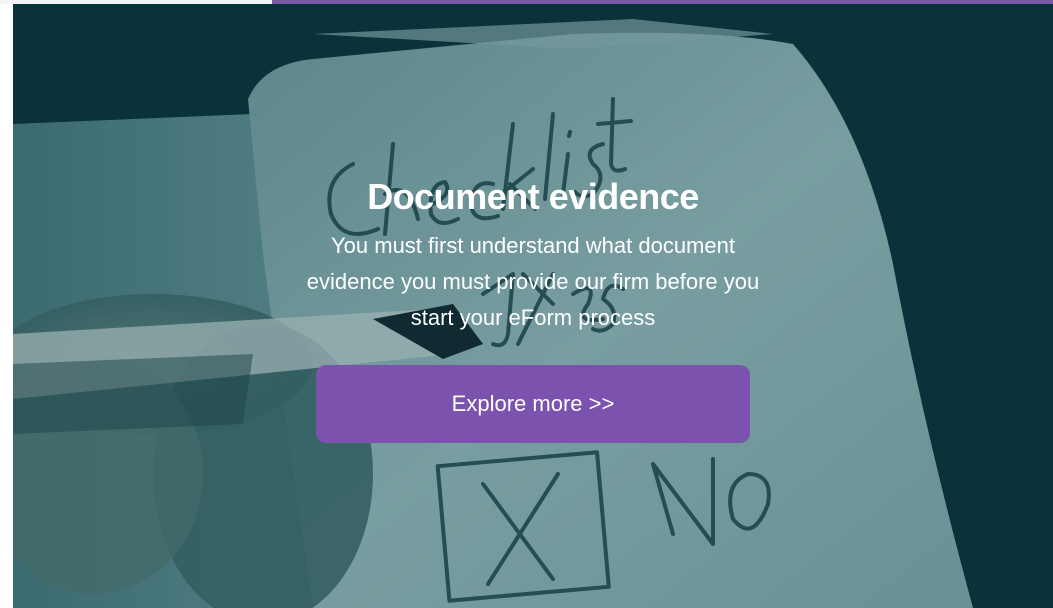 The width and height of the screenshot is (1053, 608). What do you see at coordinates (533, 404) in the screenshot?
I see `explore-more-button: Explore more >>` at bounding box center [533, 404].